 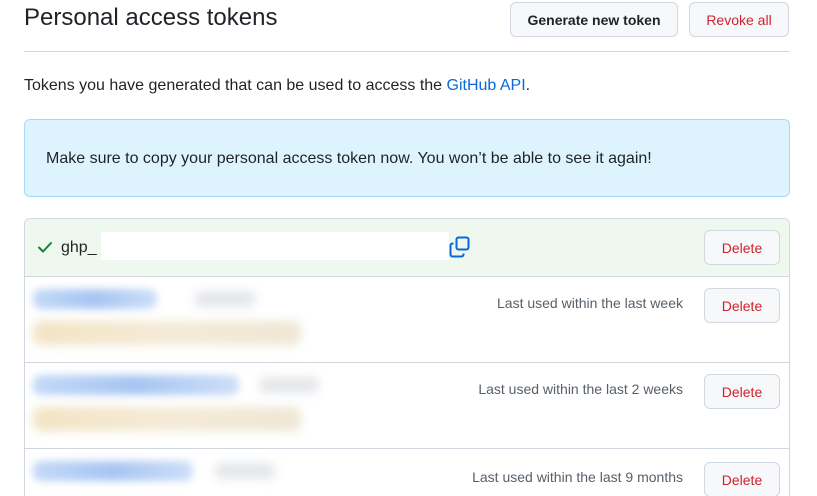 I want to click on last-used-text: Last used within the last week, so click(x=590, y=303).